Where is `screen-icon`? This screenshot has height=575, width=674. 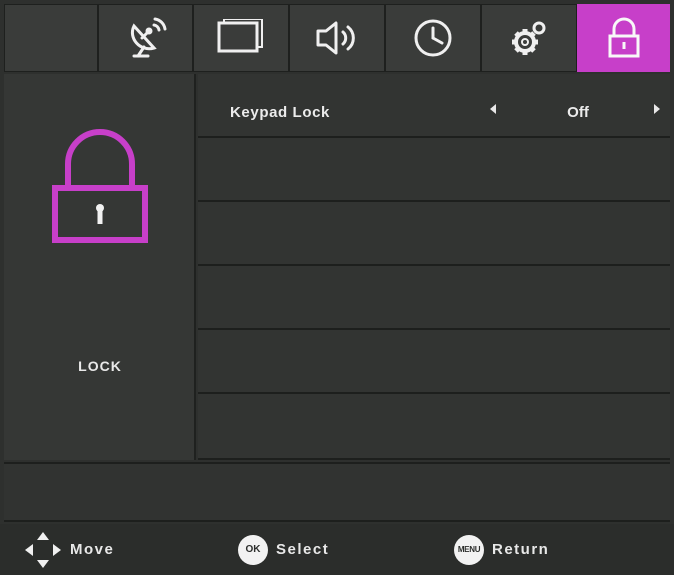 screen-icon is located at coordinates (240, 36).